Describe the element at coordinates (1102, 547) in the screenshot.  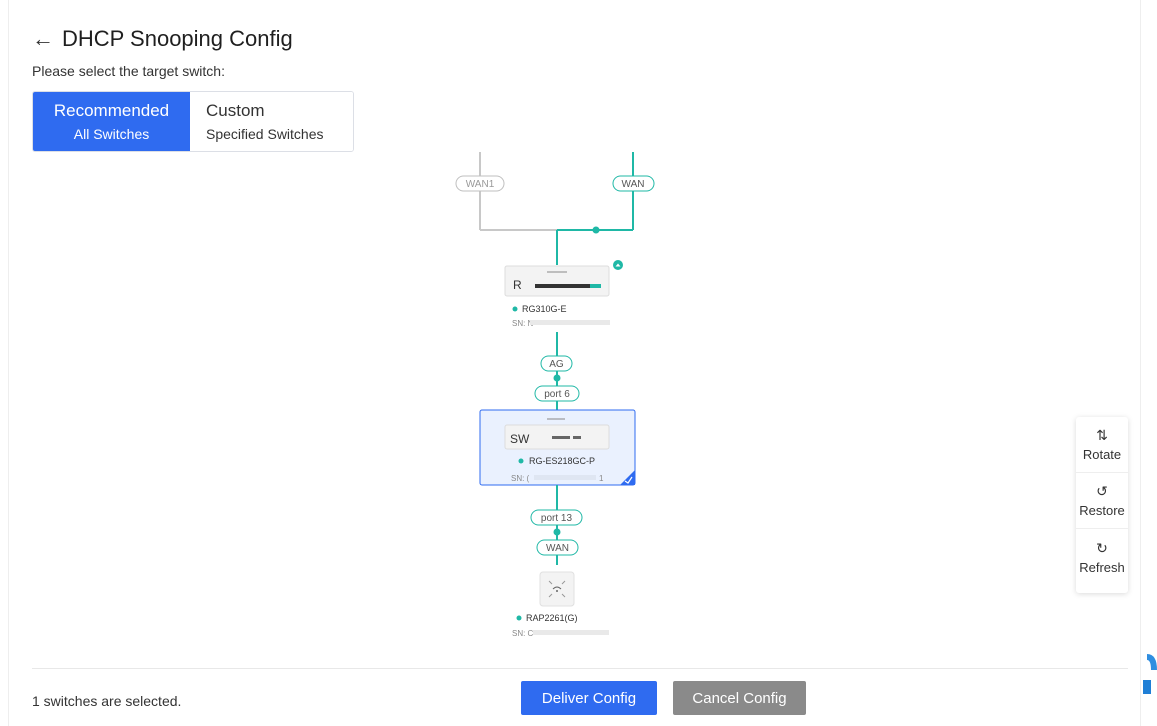
I see `refresh-icon: ↻` at that location.